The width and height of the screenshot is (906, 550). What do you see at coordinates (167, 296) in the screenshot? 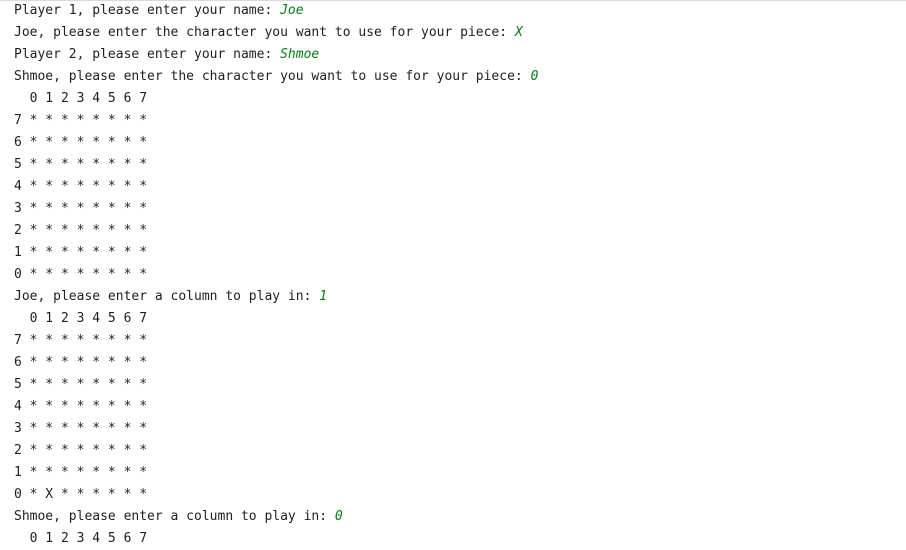
I see `prompt-text: Joe, please enter a column to play in:` at bounding box center [167, 296].